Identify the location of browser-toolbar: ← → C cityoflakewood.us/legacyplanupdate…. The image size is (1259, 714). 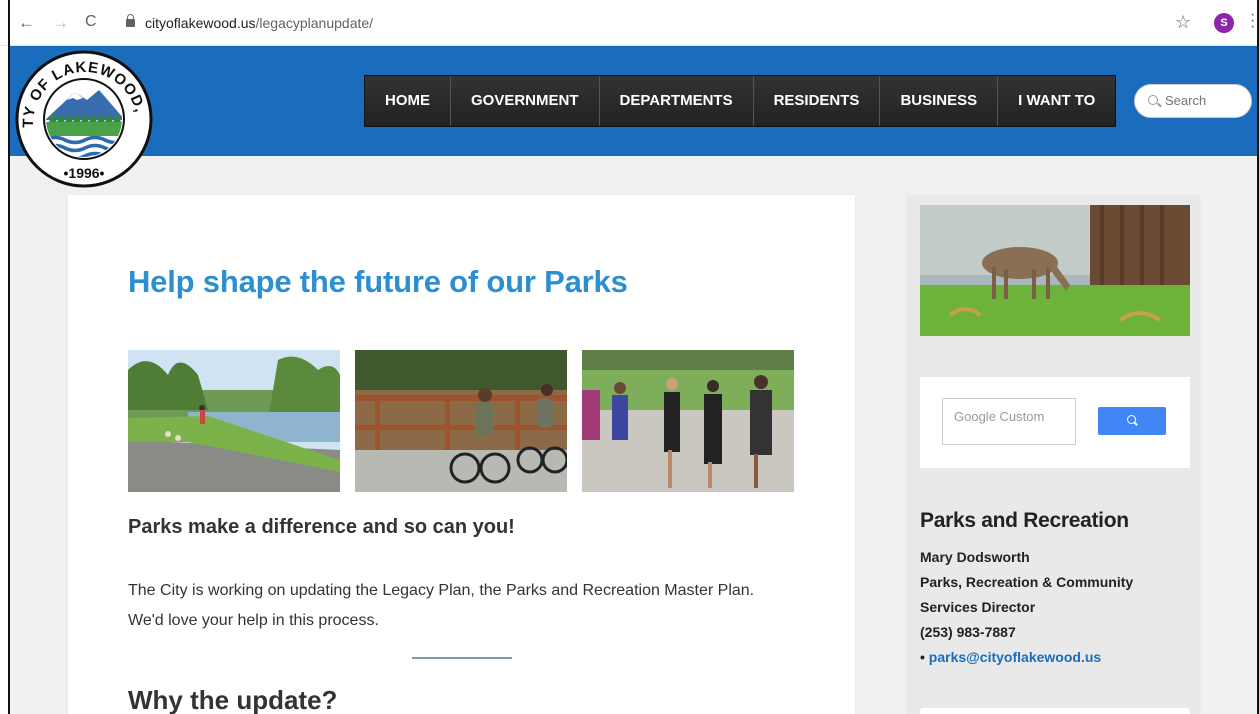
(629, 23).